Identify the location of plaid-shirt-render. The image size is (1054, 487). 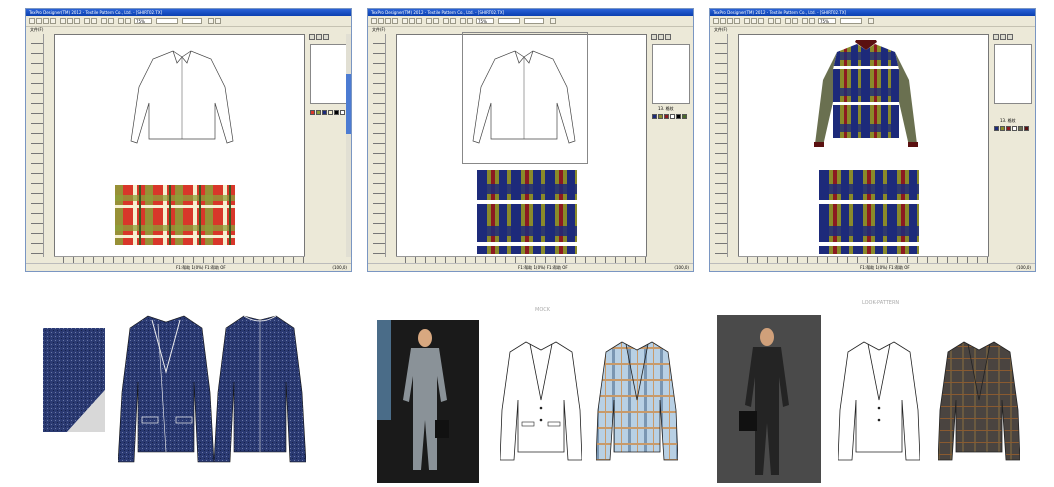
(866, 93).